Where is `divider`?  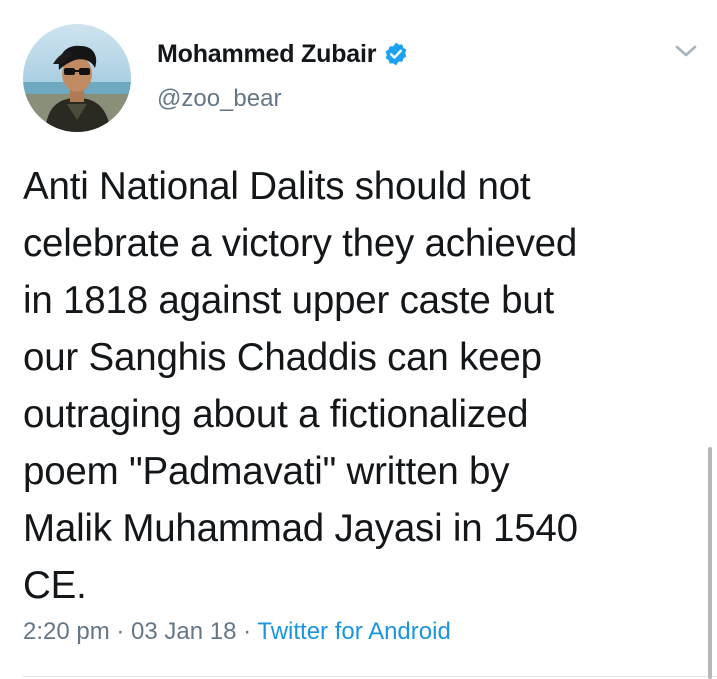
divider is located at coordinates (370, 676).